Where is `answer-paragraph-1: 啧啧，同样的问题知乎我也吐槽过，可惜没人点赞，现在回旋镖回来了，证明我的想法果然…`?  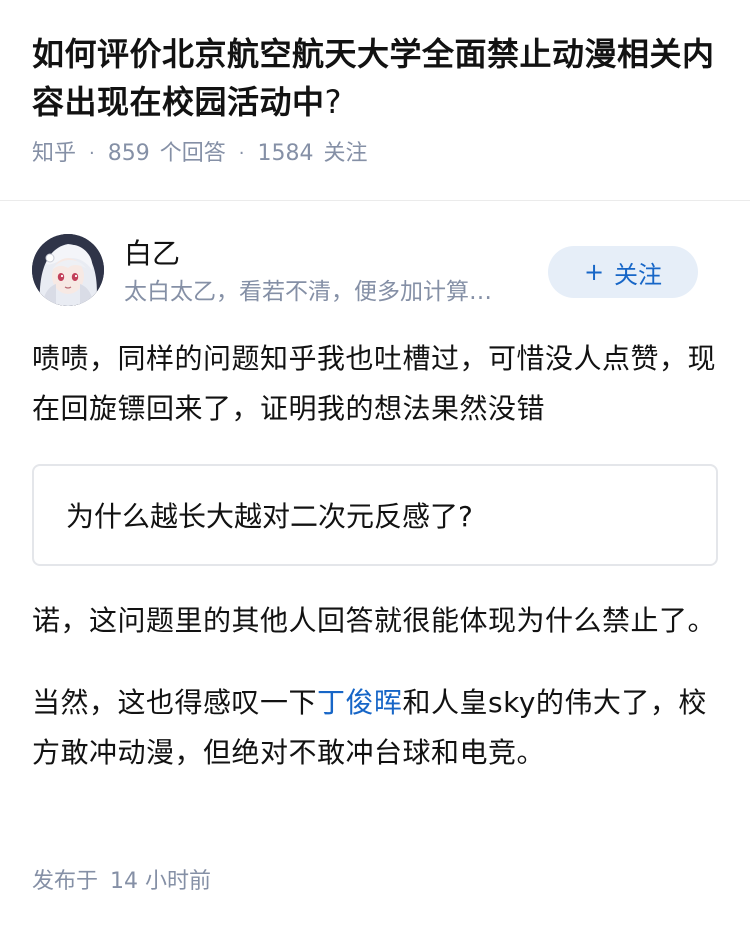 answer-paragraph-1: 啧啧，同样的问题知乎我也吐槽过，可惜没人点赞，现在回旋镖回来了，证明我的想法果然… is located at coordinates (374, 383).